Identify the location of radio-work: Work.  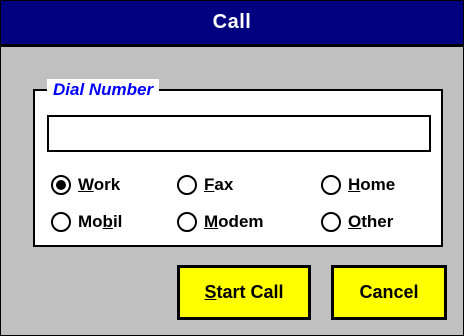
(85, 185).